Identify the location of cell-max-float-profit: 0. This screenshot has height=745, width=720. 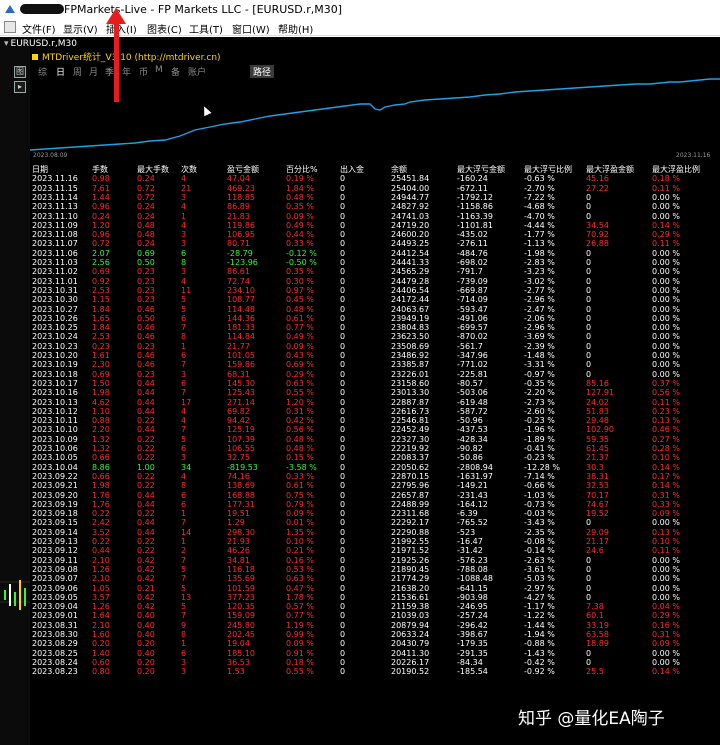
(589, 216).